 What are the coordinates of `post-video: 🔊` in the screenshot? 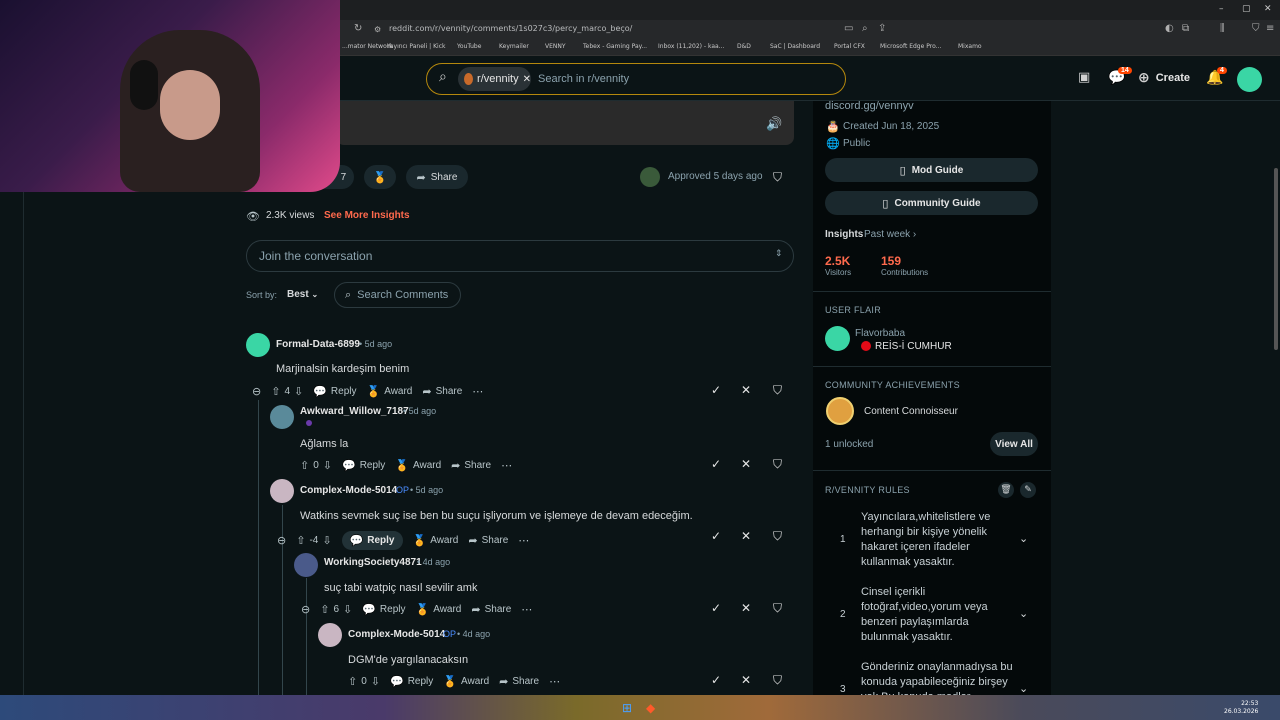 It's located at (565, 123).